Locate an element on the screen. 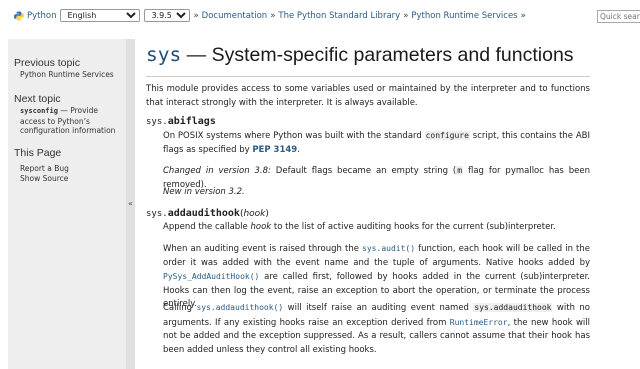 This screenshot has width=640, height=369. pysys-addaudithook-link: PySys_AddAuditHook() is located at coordinates (211, 276).